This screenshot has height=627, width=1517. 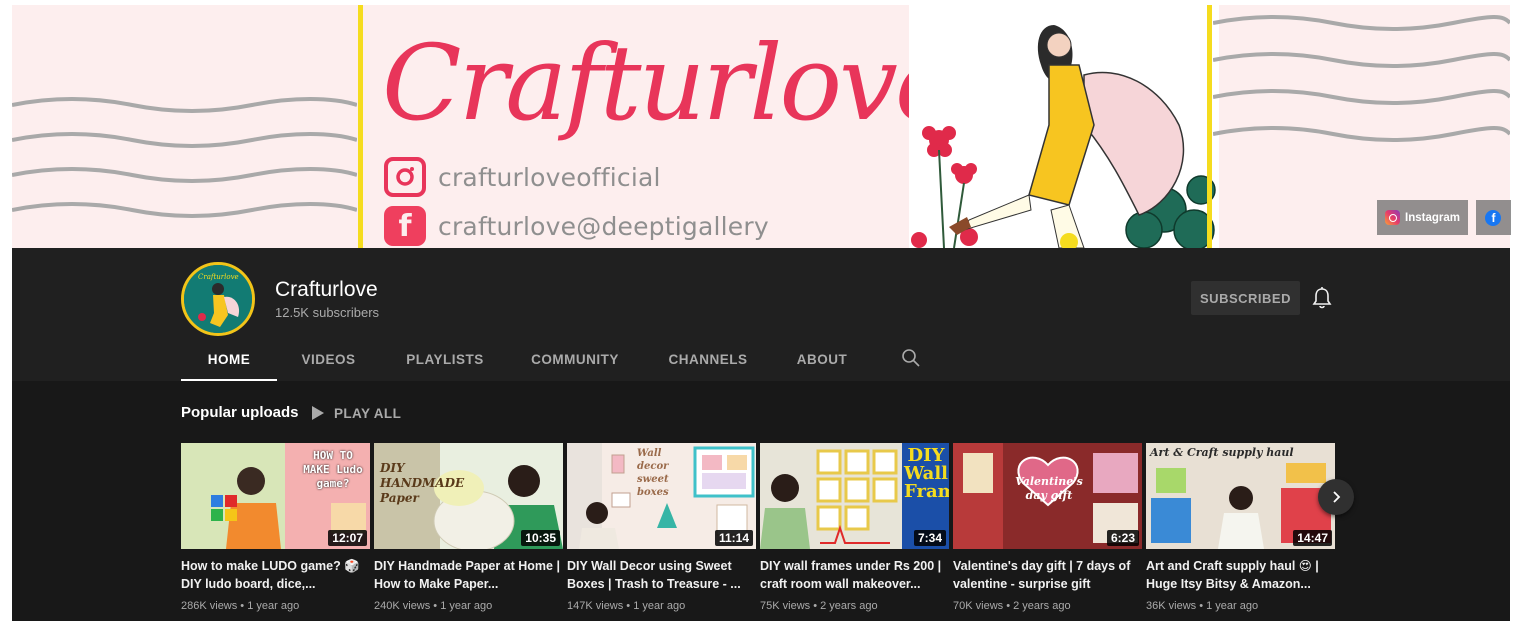 I want to click on thumbnail-text: Wall decor sweet boxes, so click(x=653, y=473).